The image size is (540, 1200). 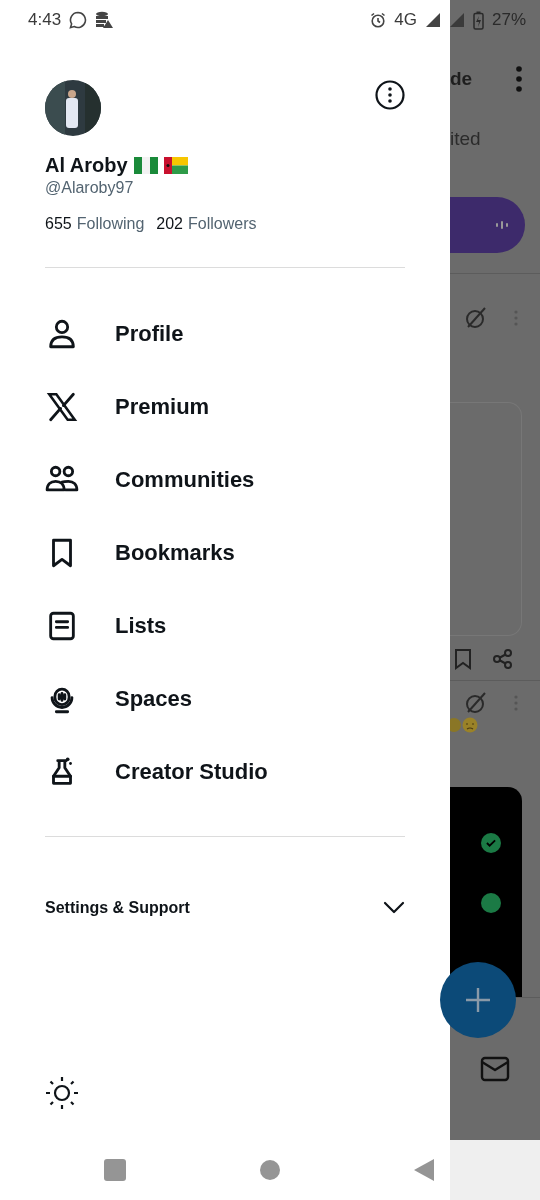 What do you see at coordinates (225, 334) in the screenshot?
I see `menu-item: Profile` at bounding box center [225, 334].